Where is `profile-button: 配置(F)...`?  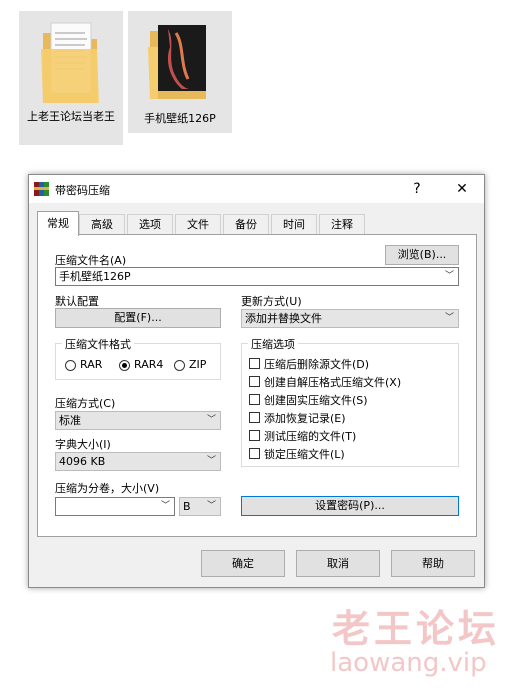
profile-button: 配置(F)... is located at coordinates (138, 318).